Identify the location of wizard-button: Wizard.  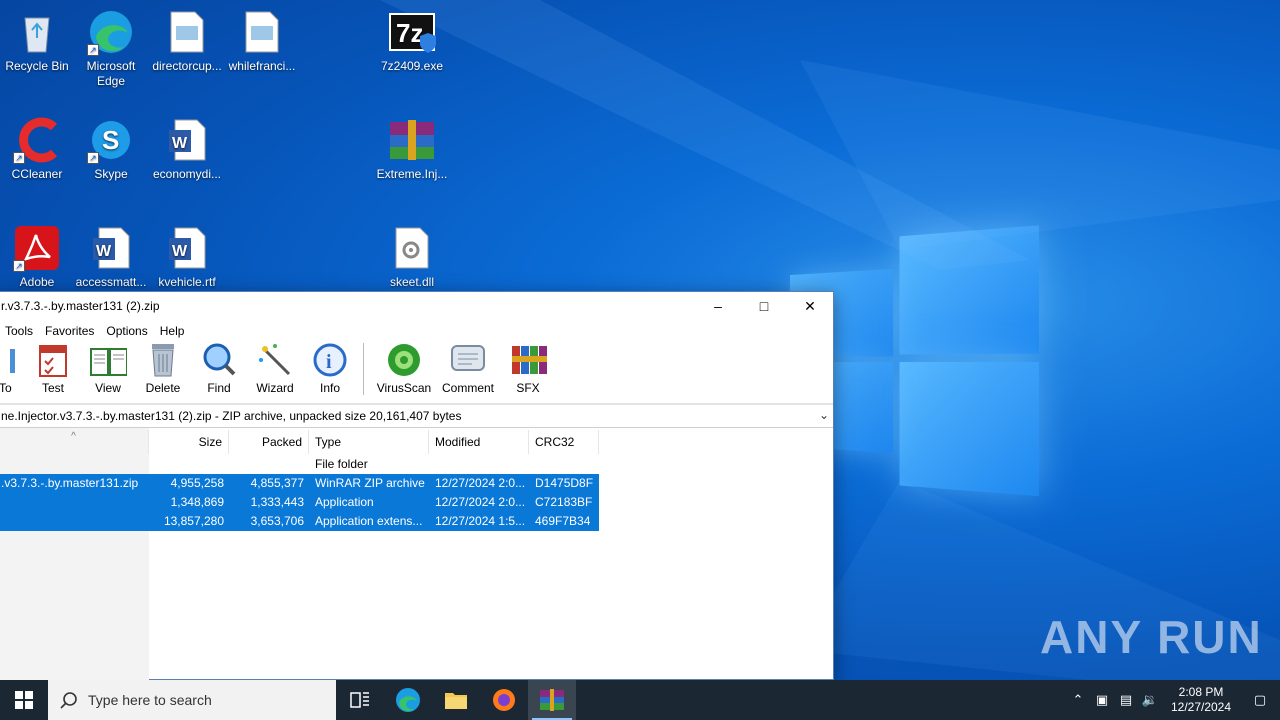
(275, 368).